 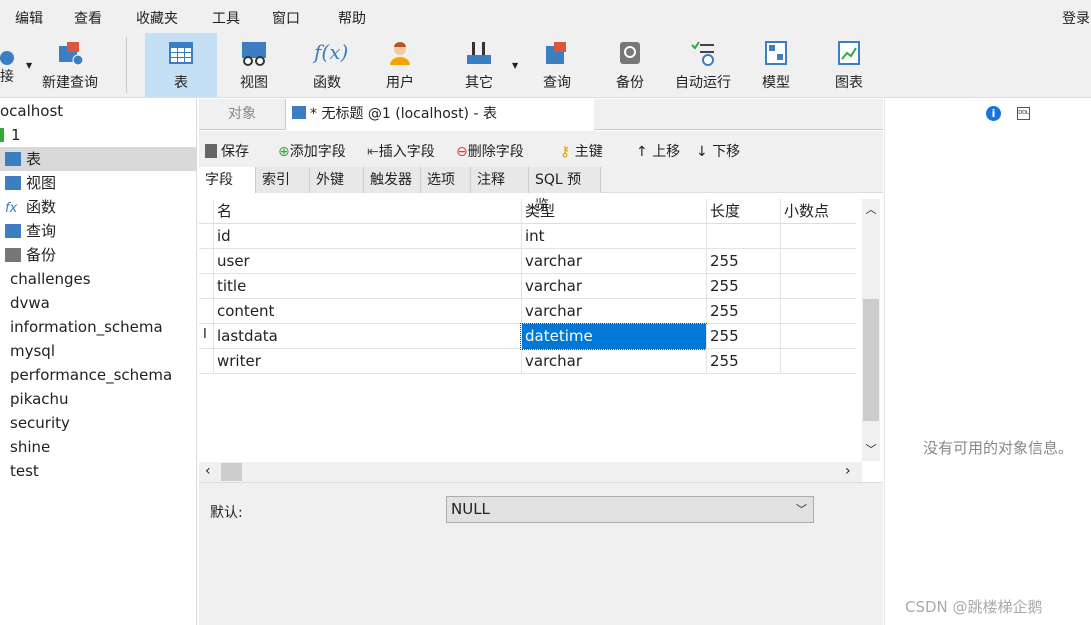 I want to click on toolbar-automation: 自动运行, so click(x=703, y=65).